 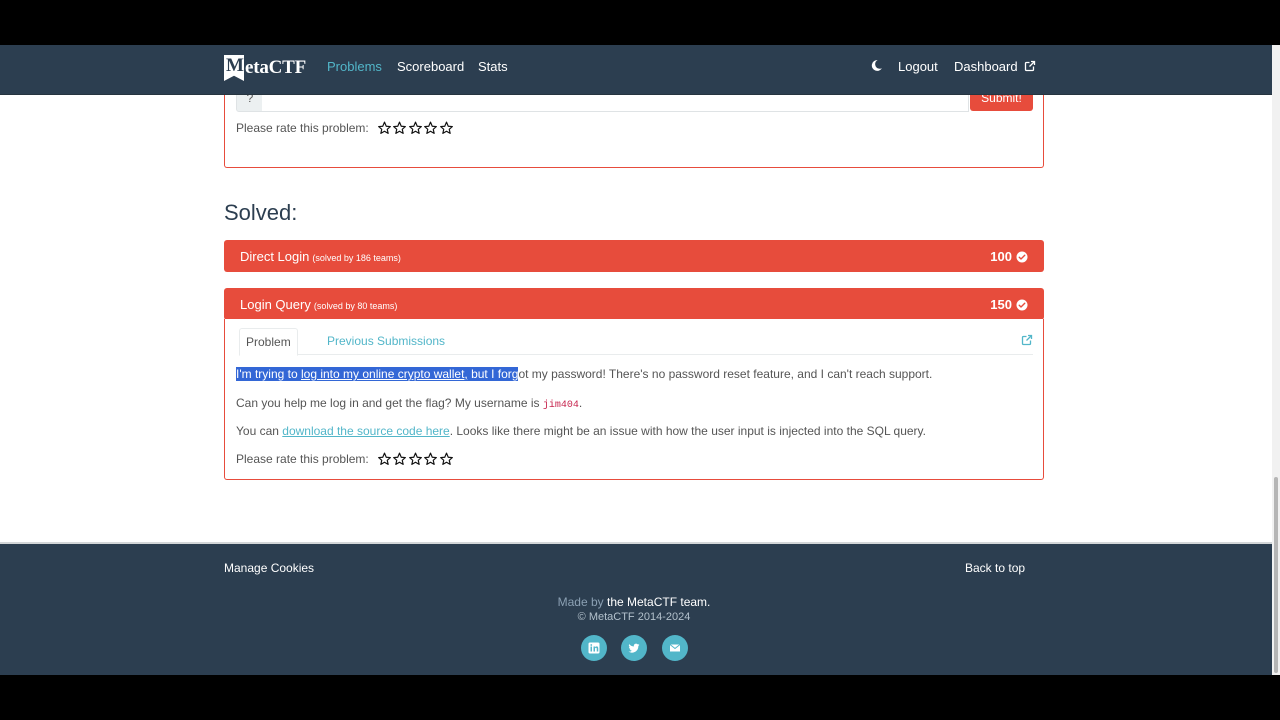 I want to click on tab-problem: Problem, so click(x=268, y=342).